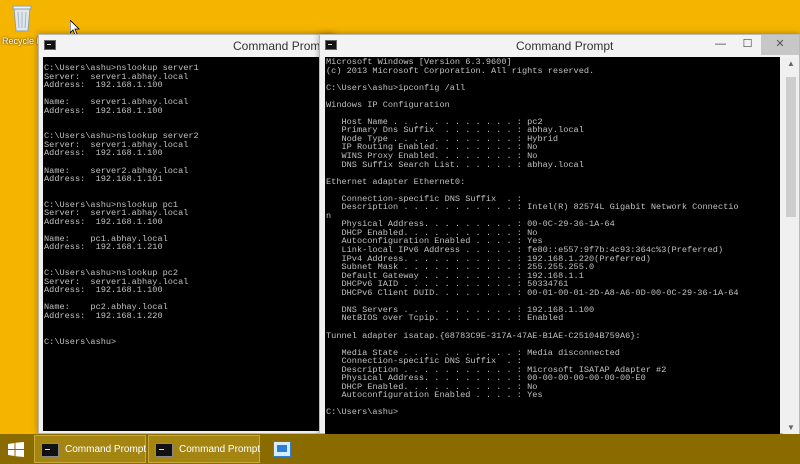 This screenshot has width=800, height=464. I want to click on server-manager-icon, so click(282, 449).